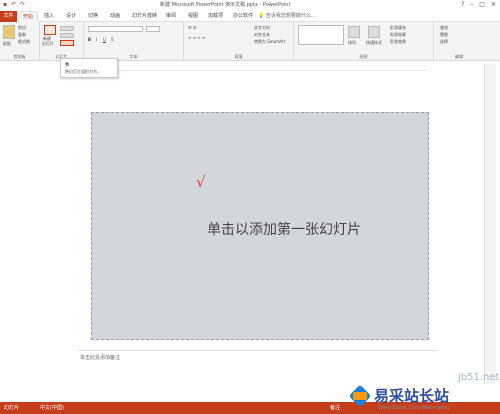 The width and height of the screenshot is (500, 414). What do you see at coordinates (478, 4) in the screenshot?
I see `window-controls: ? – □ ✕` at bounding box center [478, 4].